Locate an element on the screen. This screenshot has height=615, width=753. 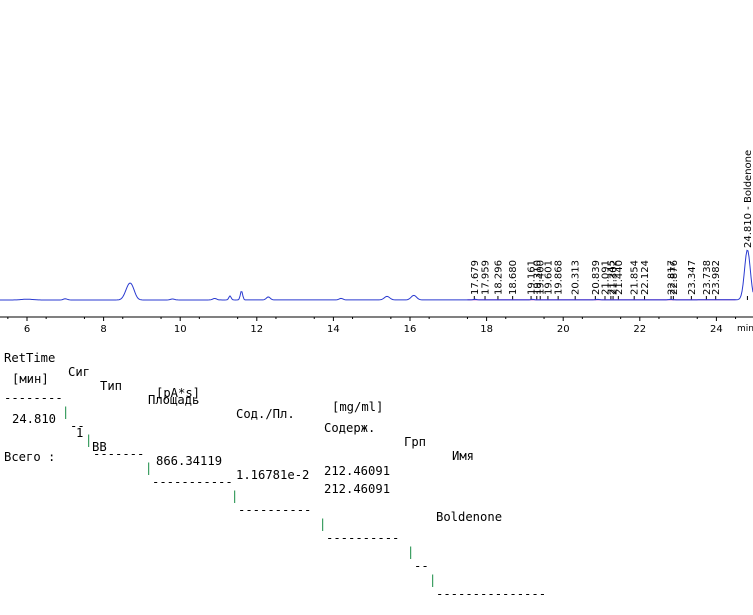
cell-ratio: 1.16781e-2 is located at coordinates (272, 475).